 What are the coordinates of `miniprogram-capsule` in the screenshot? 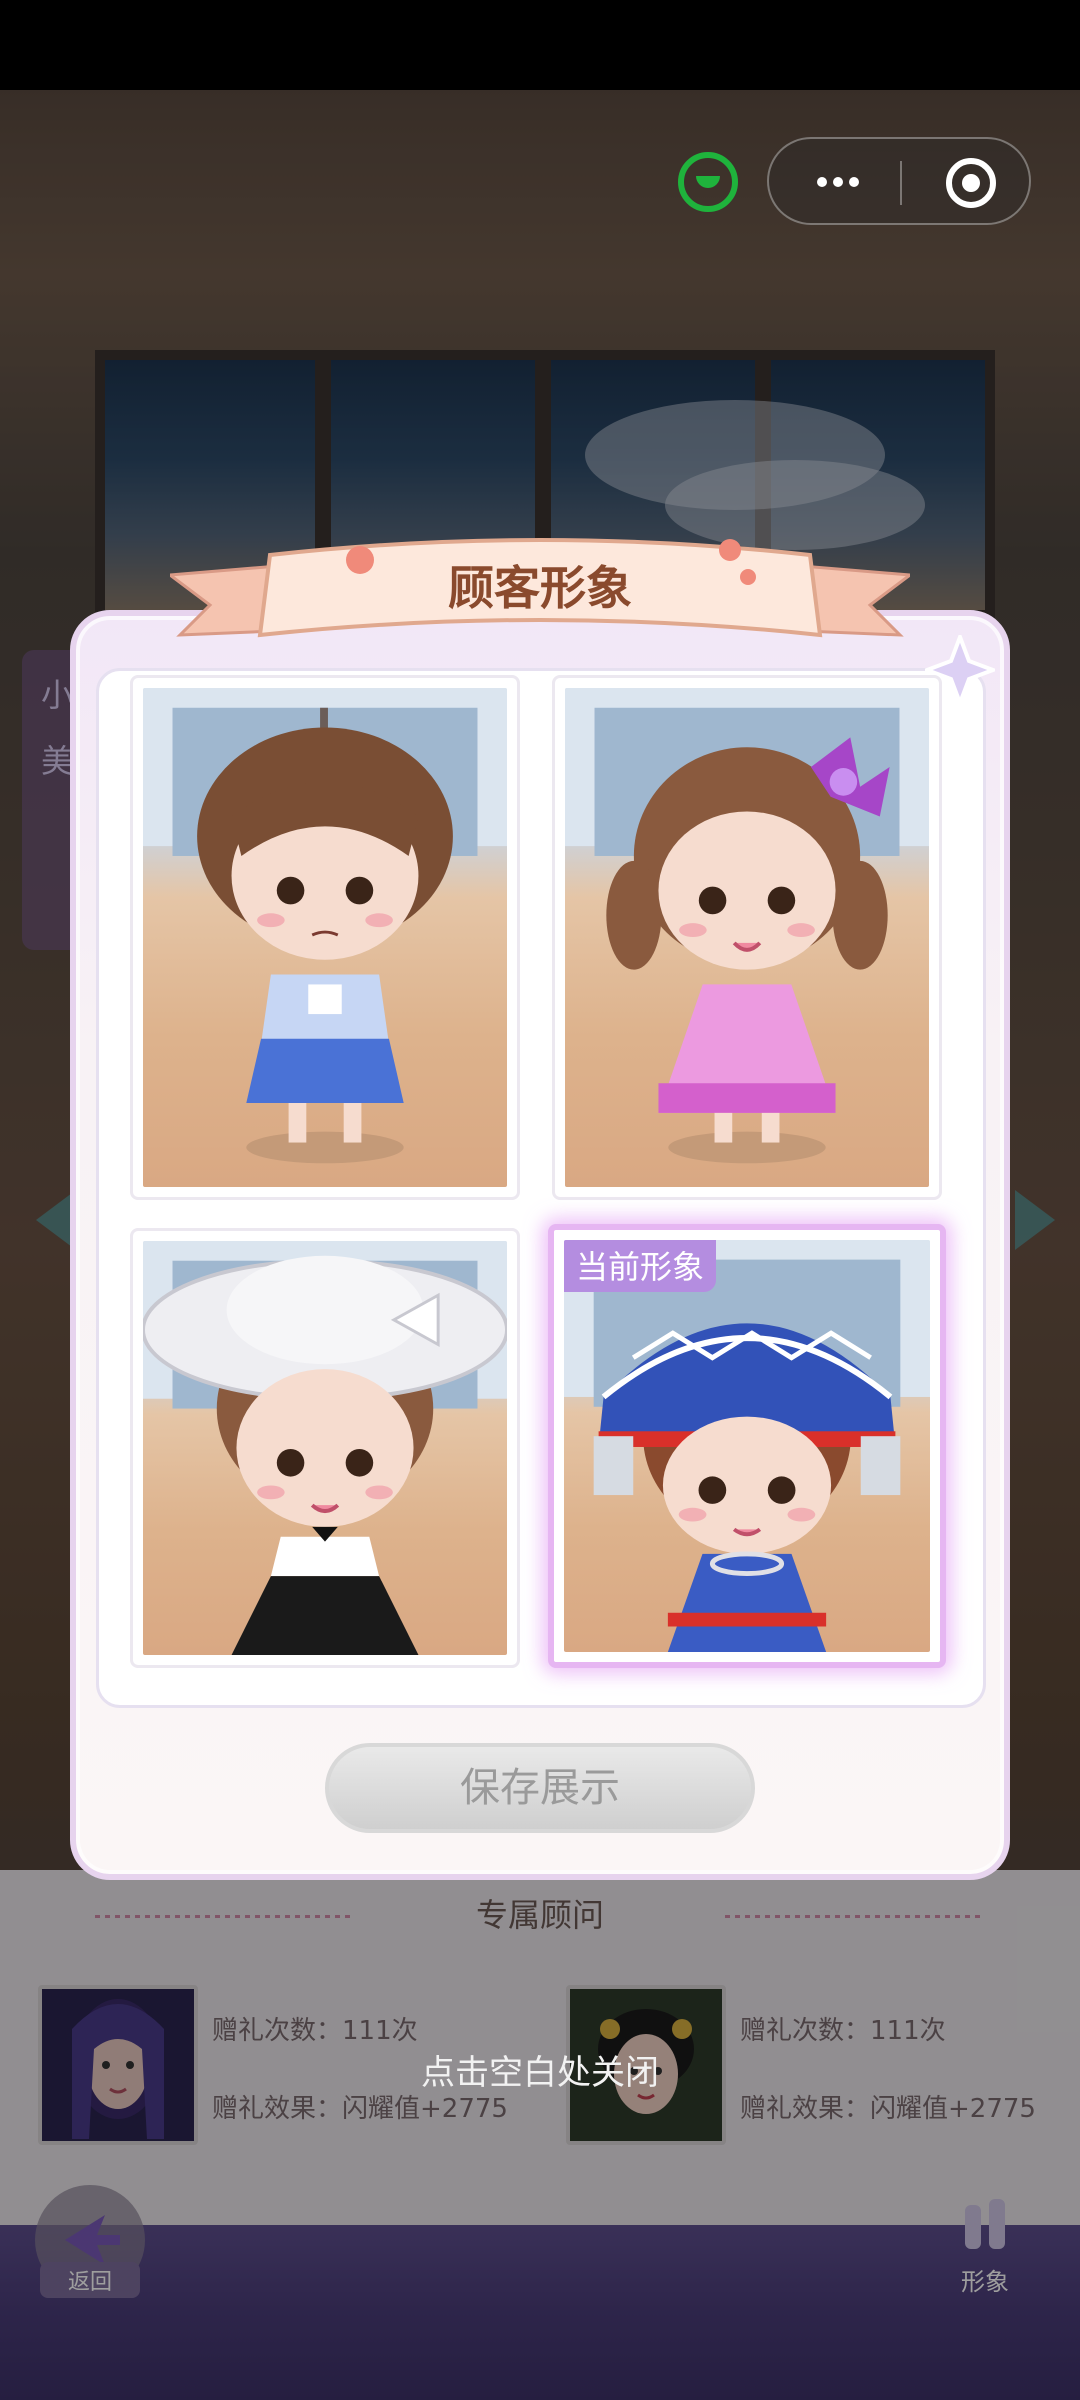 It's located at (899, 181).